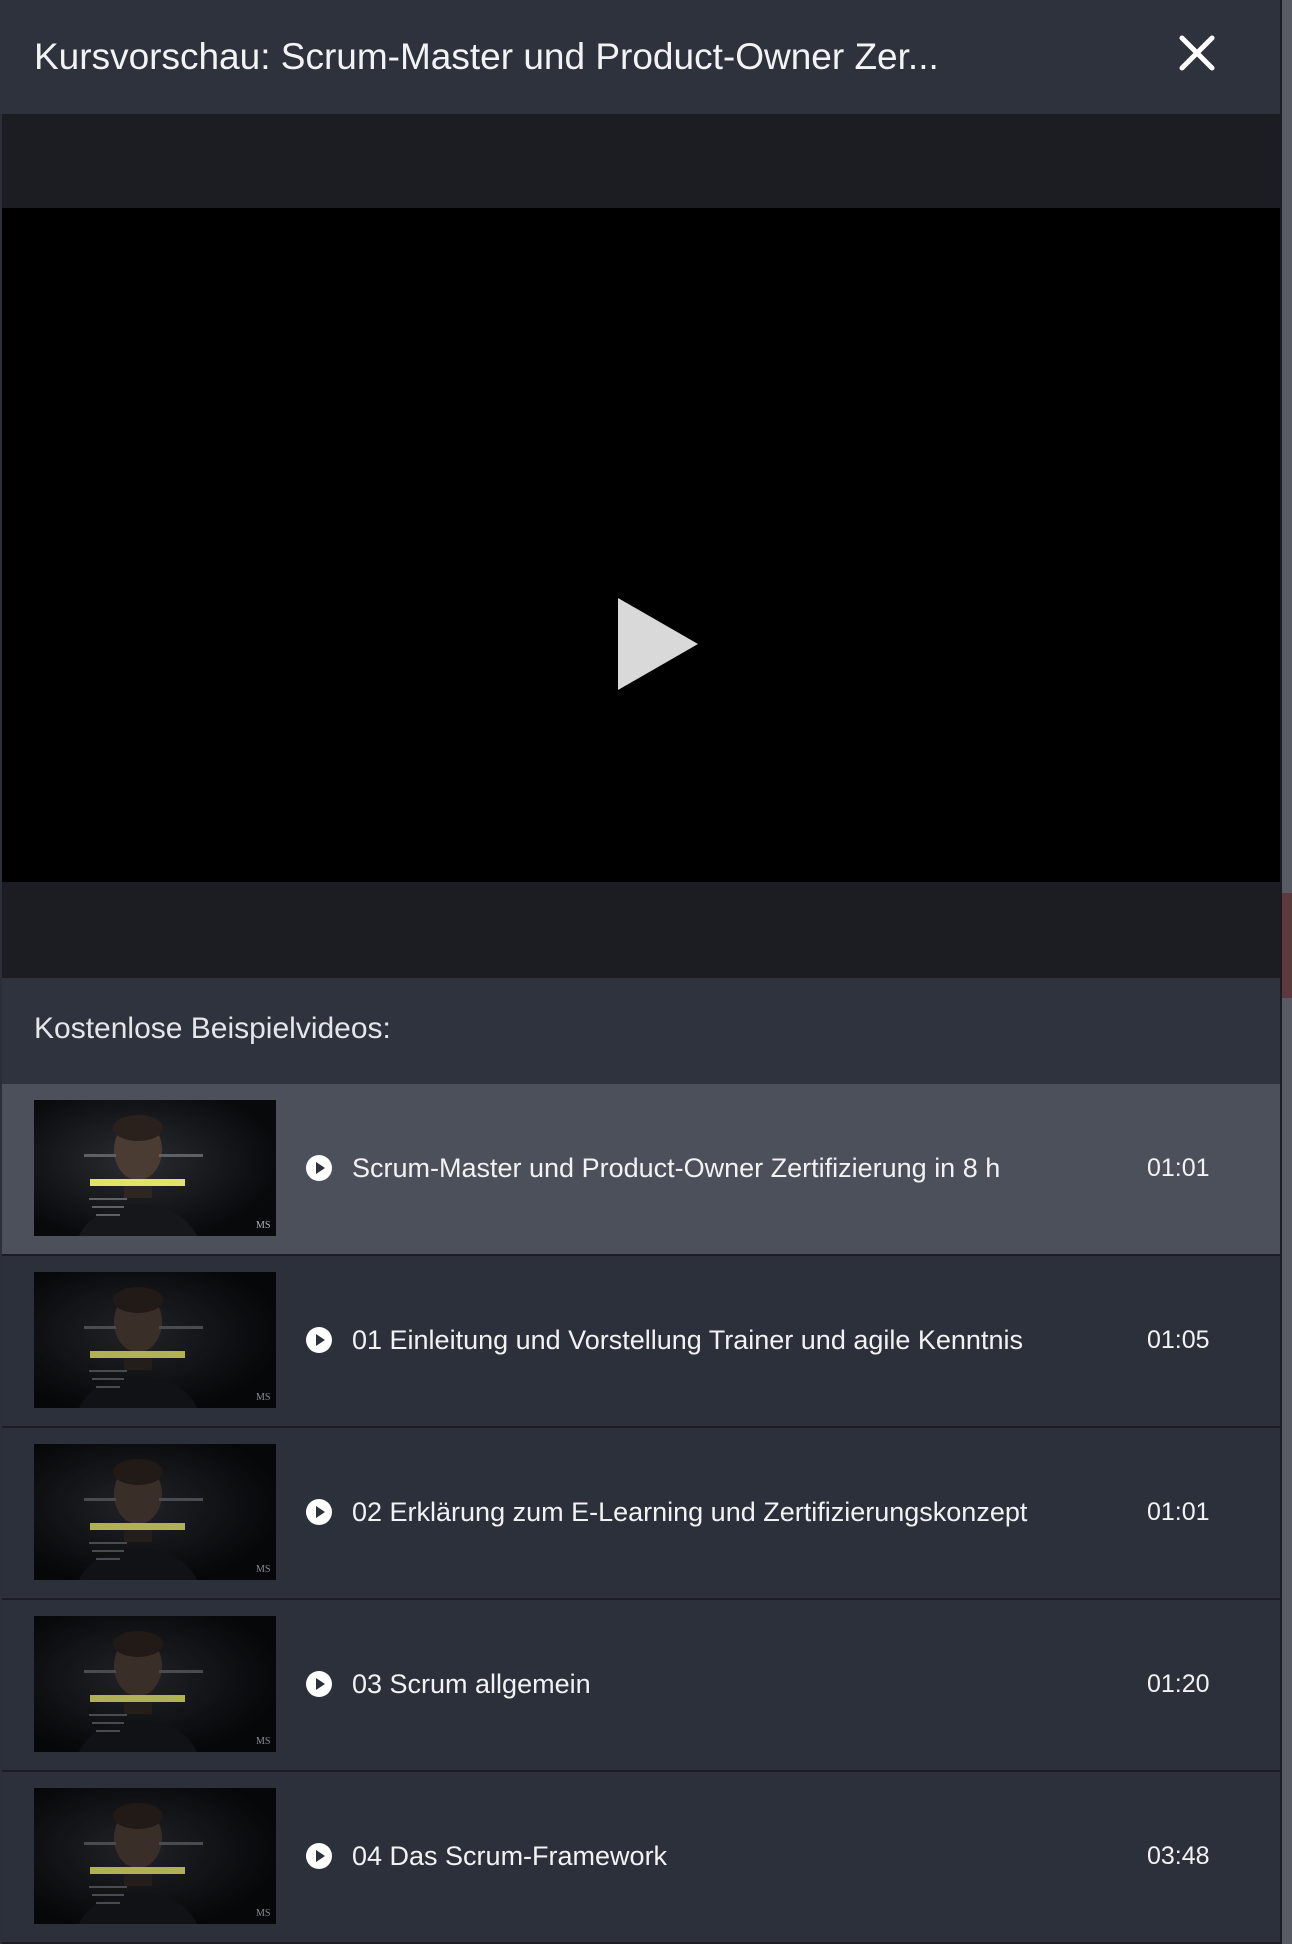 Image resolution: width=1292 pixels, height=1944 pixels. I want to click on video-duration: 01:05, so click(1178, 1340).